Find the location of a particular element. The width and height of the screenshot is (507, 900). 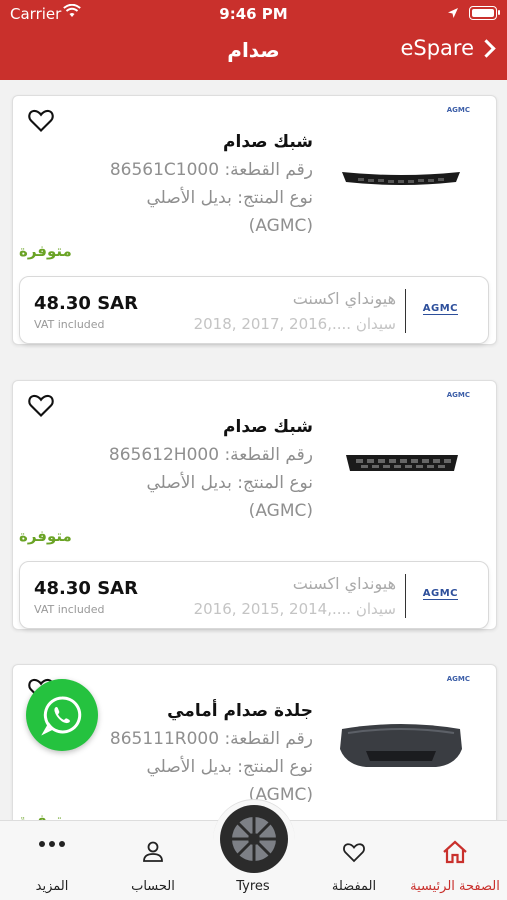

part-number: رقم القطعة: 865111R000 is located at coordinates (211, 739).